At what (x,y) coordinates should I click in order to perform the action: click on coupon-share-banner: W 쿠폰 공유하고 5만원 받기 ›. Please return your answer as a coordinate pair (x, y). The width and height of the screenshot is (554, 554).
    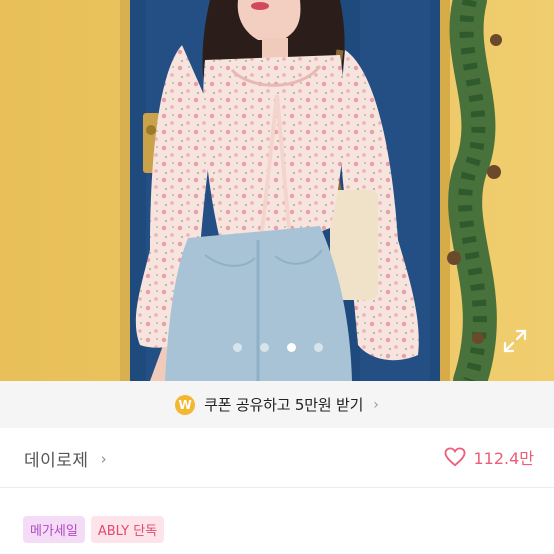
    Looking at the image, I should click on (277, 404).